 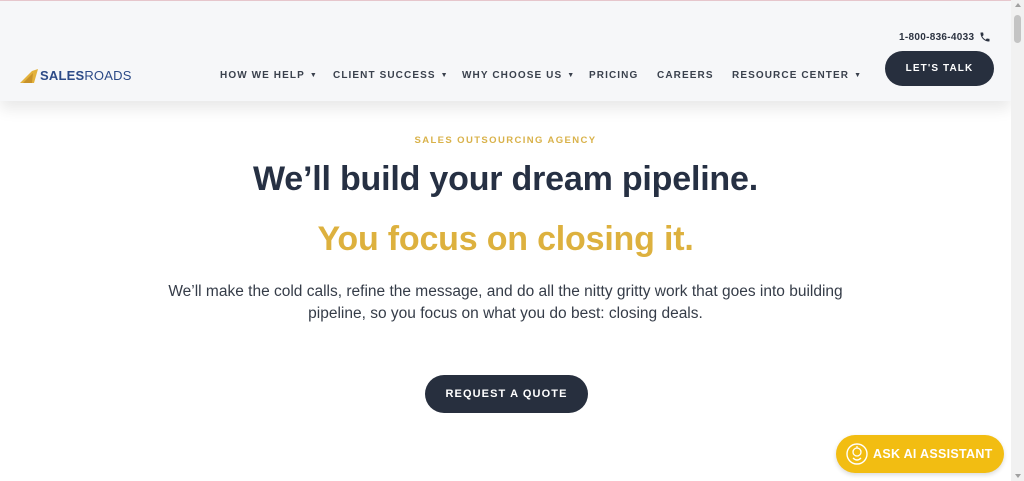 I want to click on nav-pricing: PRICING, so click(x=613, y=75).